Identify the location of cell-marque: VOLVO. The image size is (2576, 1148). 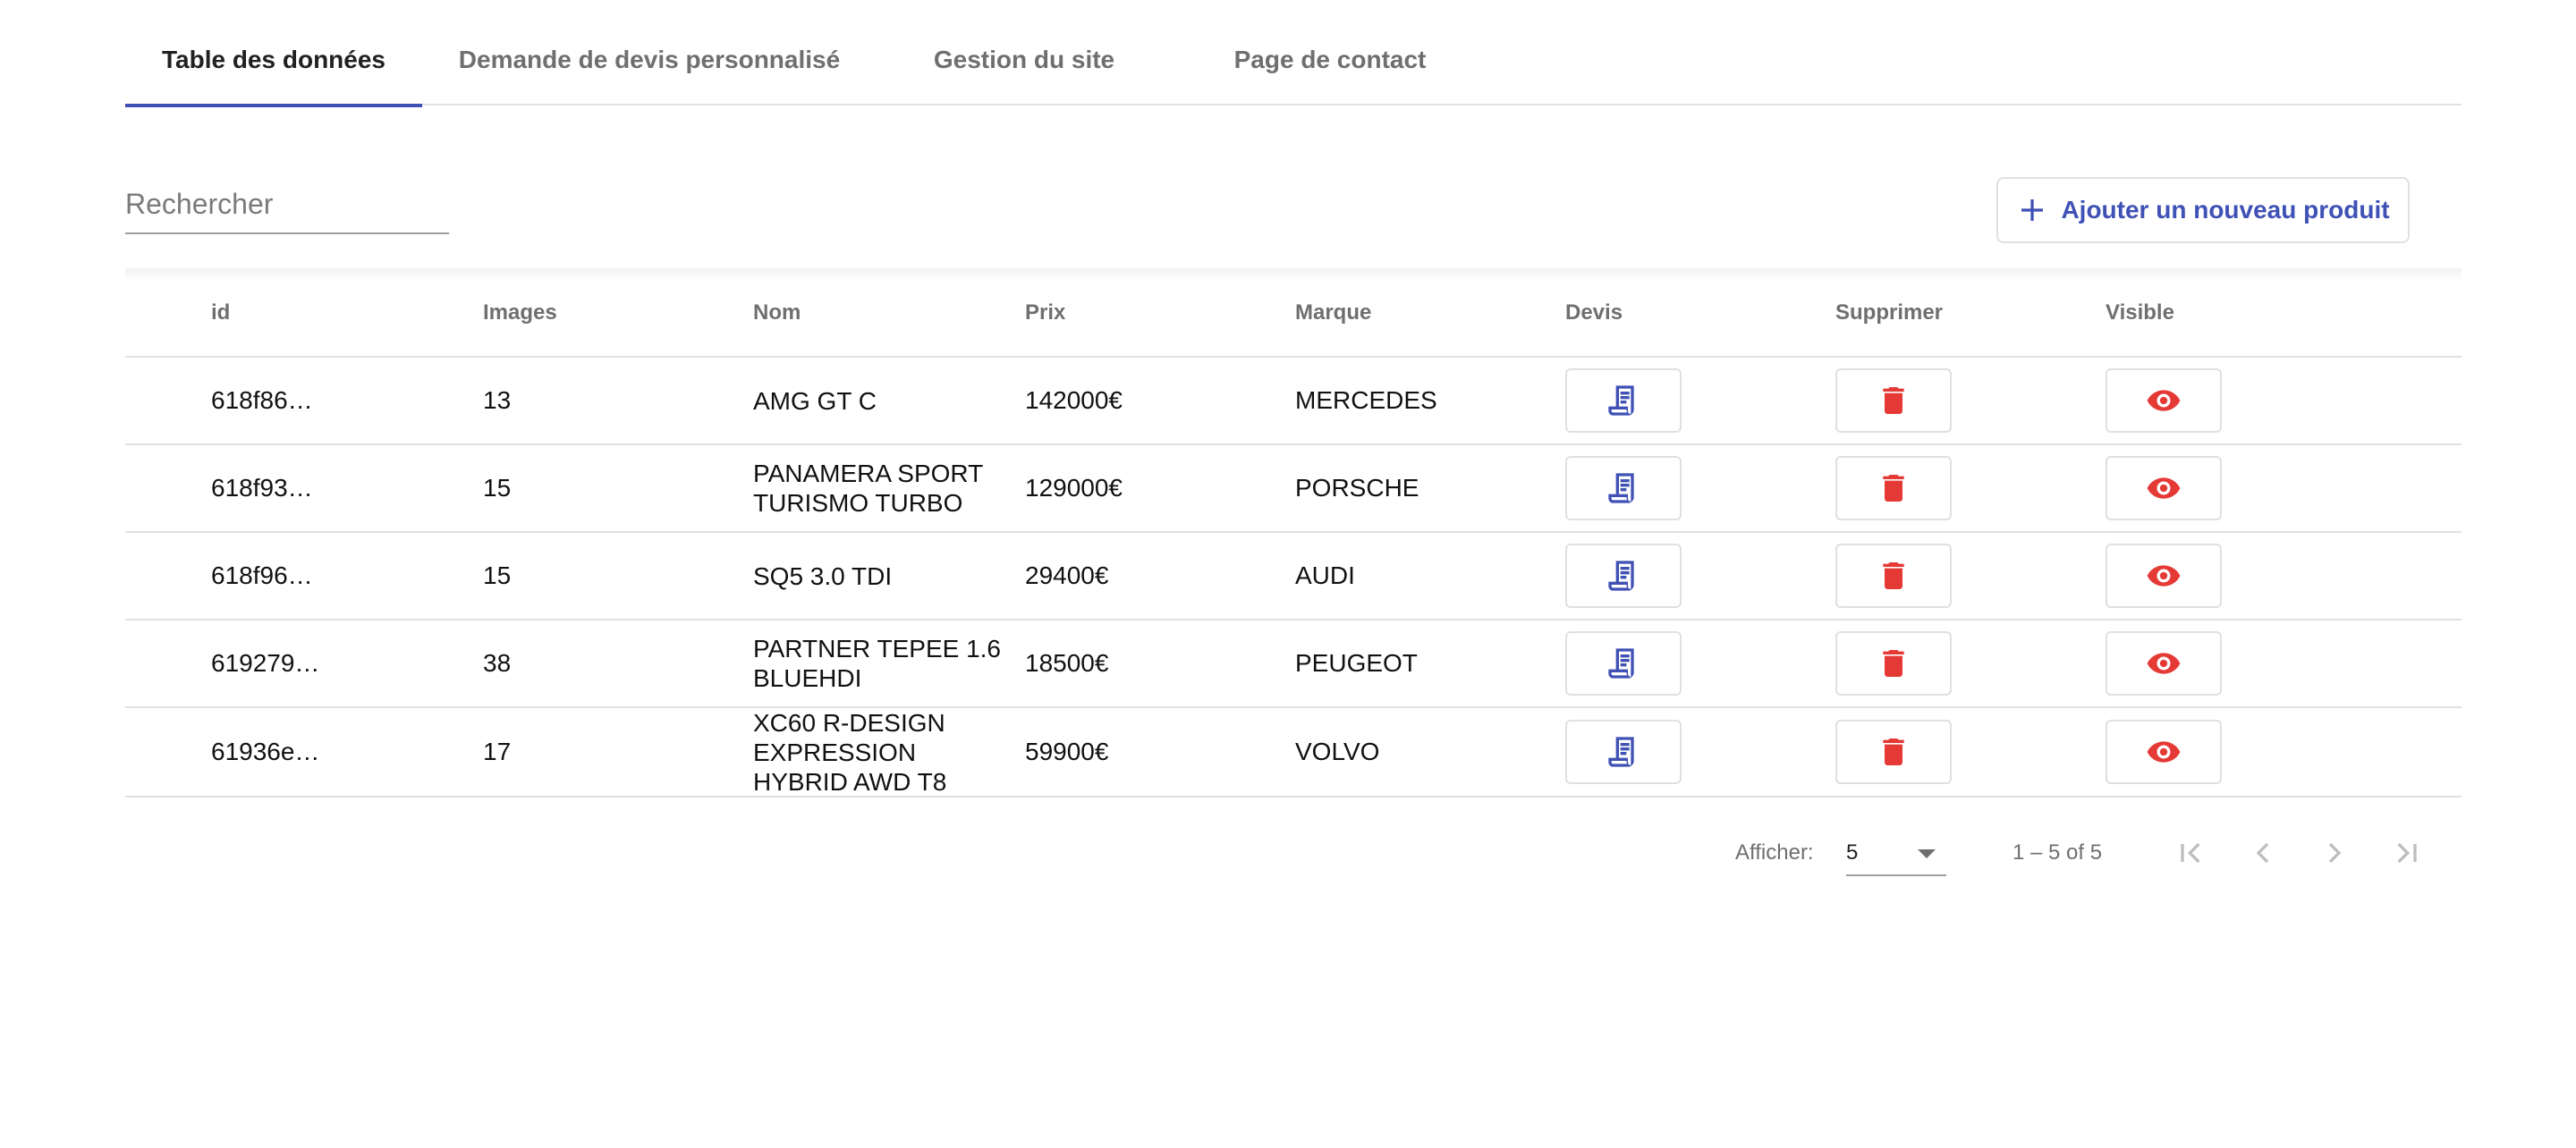
(1337, 751).